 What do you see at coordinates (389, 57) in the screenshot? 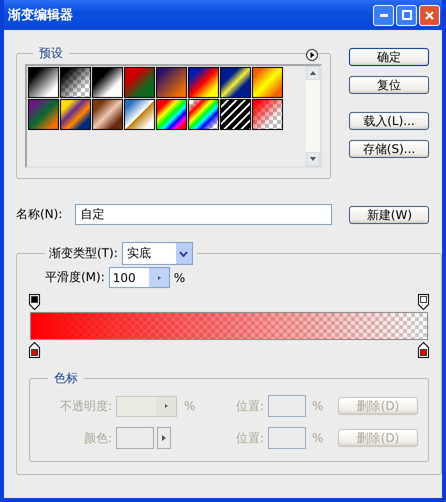
I see `dialog-button: 确定` at bounding box center [389, 57].